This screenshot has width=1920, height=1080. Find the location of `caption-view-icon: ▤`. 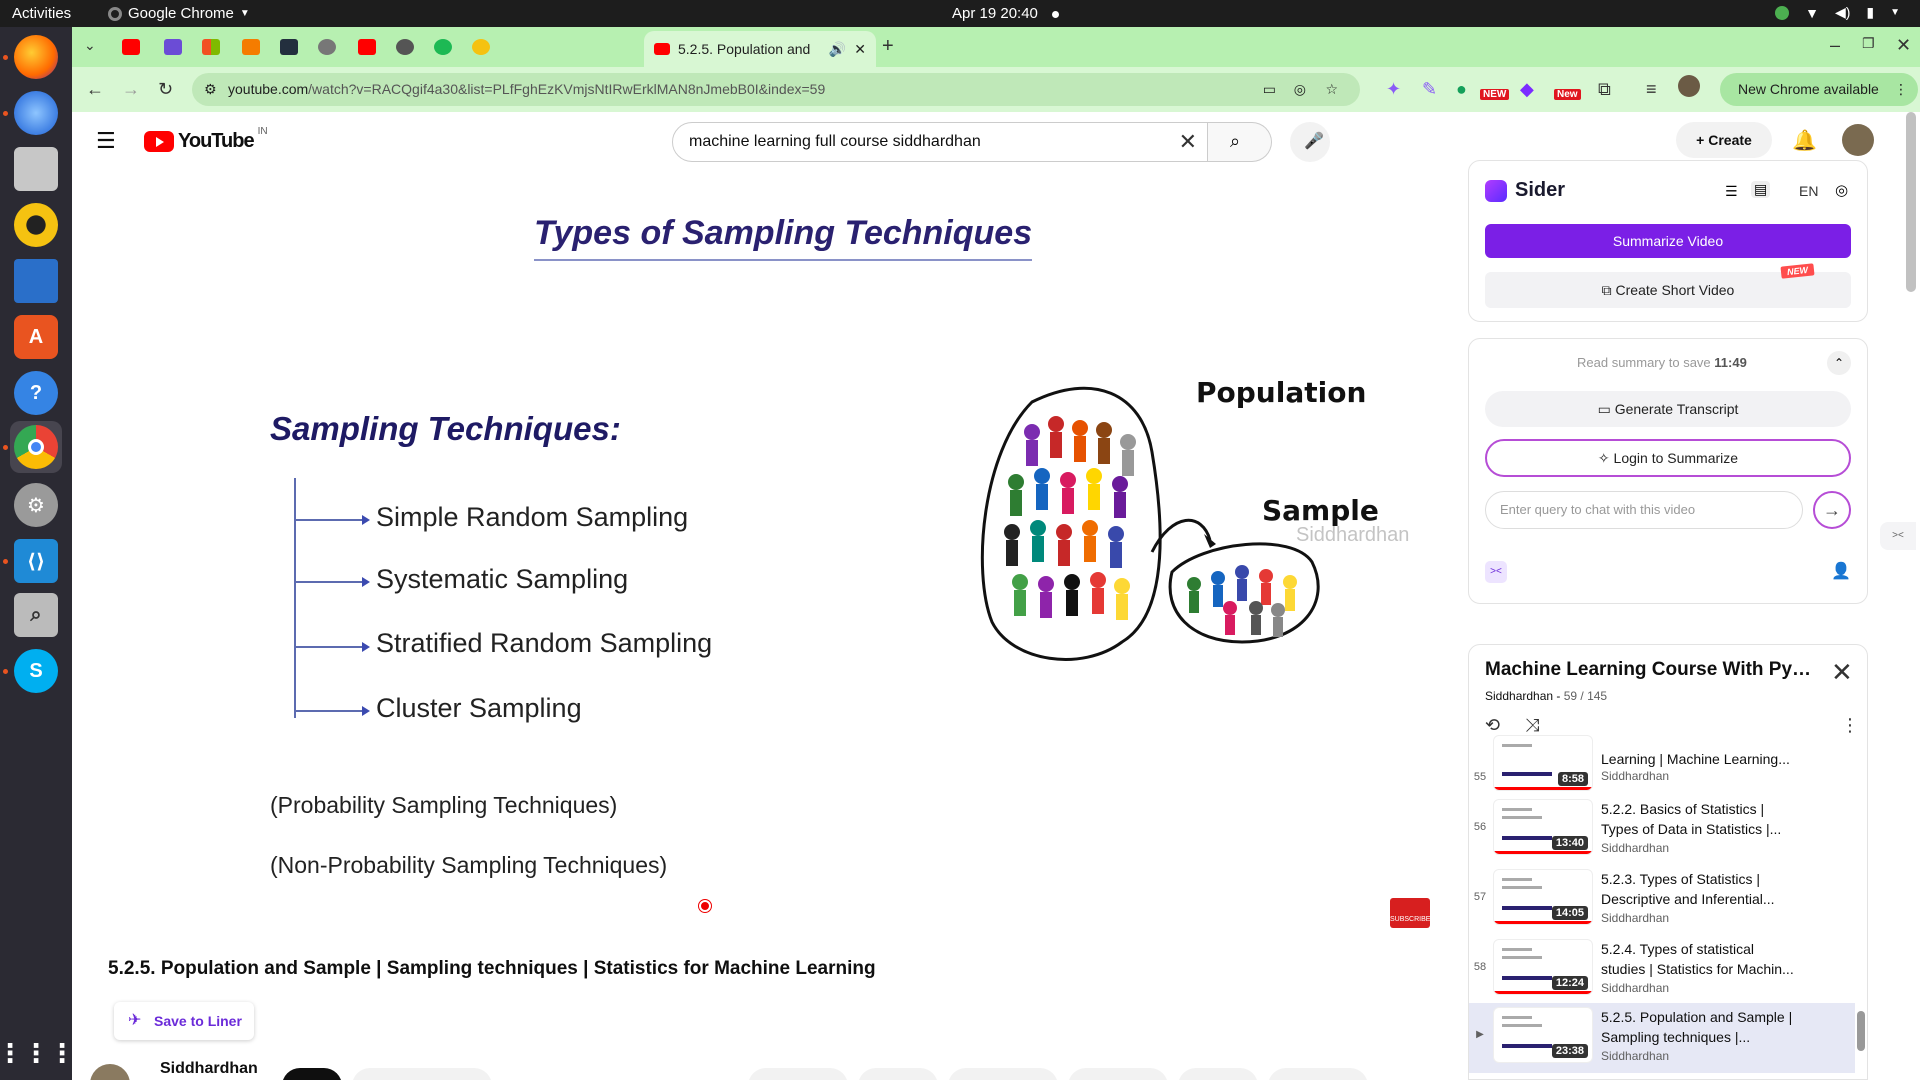

caption-view-icon: ▤ is located at coordinates (1761, 189).